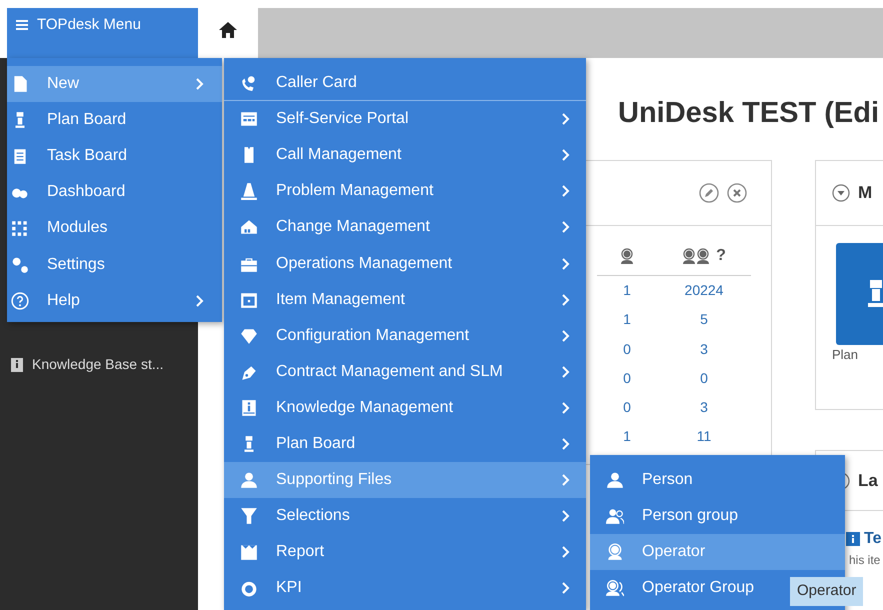 This screenshot has width=883, height=610. What do you see at coordinates (405, 119) in the screenshot?
I see `menu-item: Self-Service Portal` at bounding box center [405, 119].